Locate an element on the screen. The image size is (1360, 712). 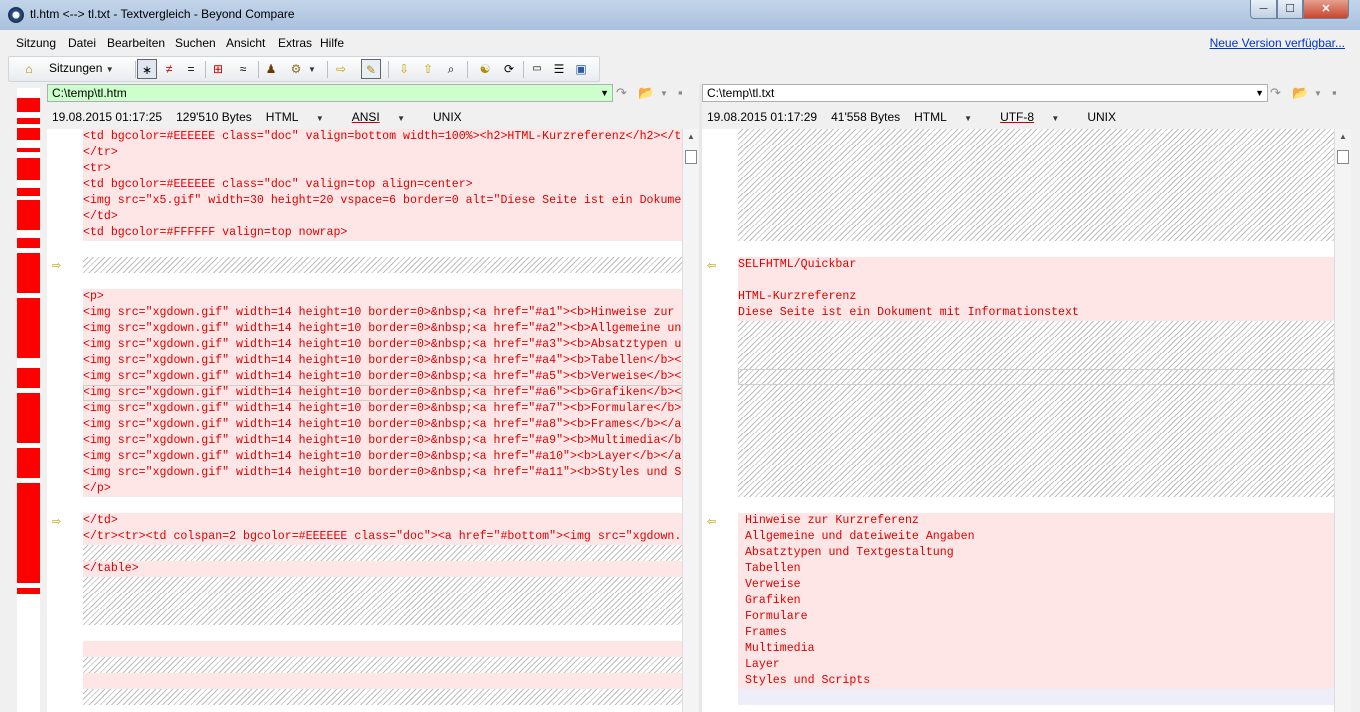
edit-icon: ✎ is located at coordinates (371, 69).